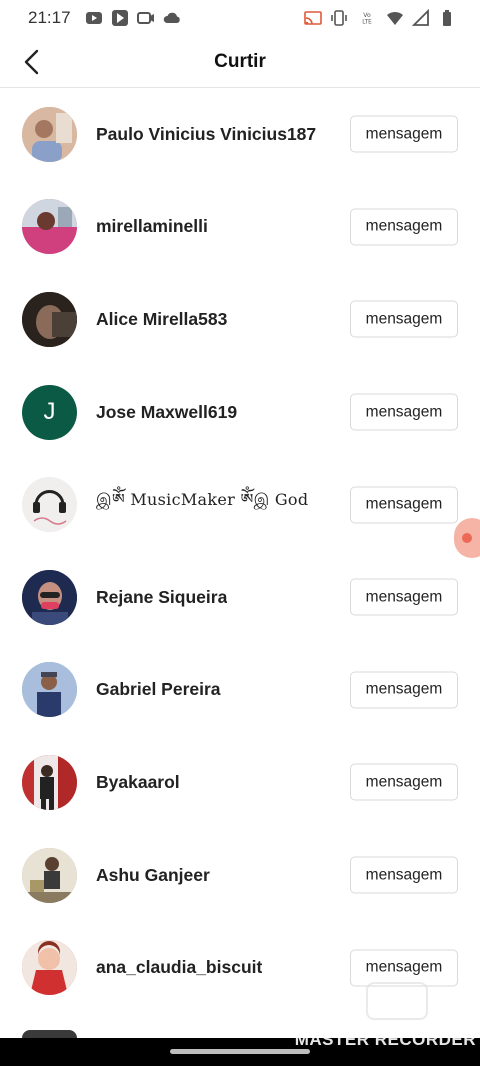  I want to click on cloud-icon, so click(172, 18).